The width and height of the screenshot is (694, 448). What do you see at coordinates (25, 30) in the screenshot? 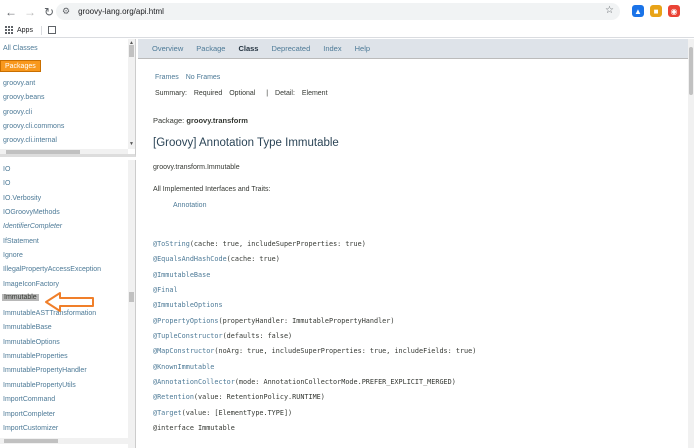
I see `apps-bookmark: Apps` at bounding box center [25, 30].